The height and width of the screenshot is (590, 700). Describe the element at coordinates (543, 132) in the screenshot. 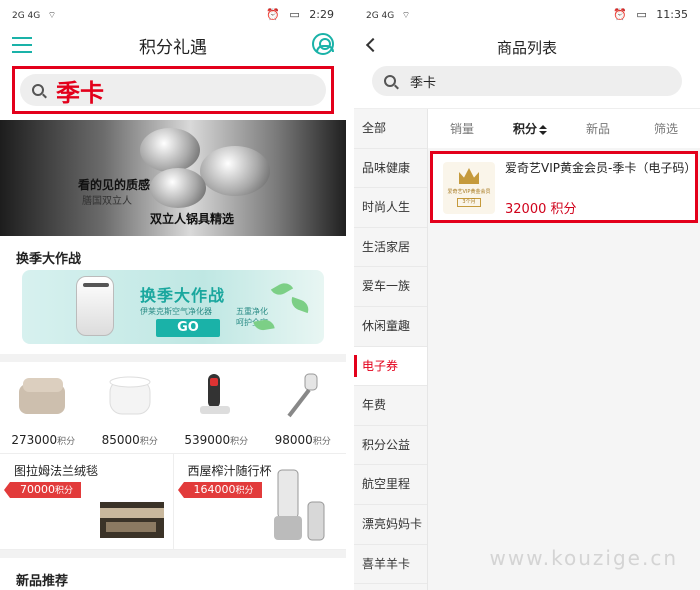

I see `sort-down-icon` at that location.